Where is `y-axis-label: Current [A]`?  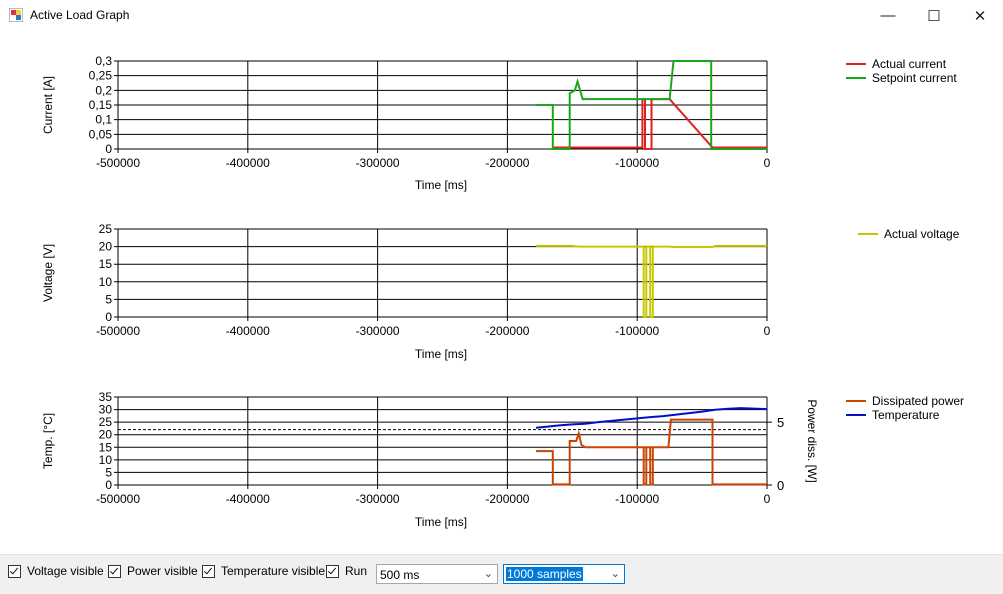
y-axis-label: Current [A] is located at coordinates (48, 105).